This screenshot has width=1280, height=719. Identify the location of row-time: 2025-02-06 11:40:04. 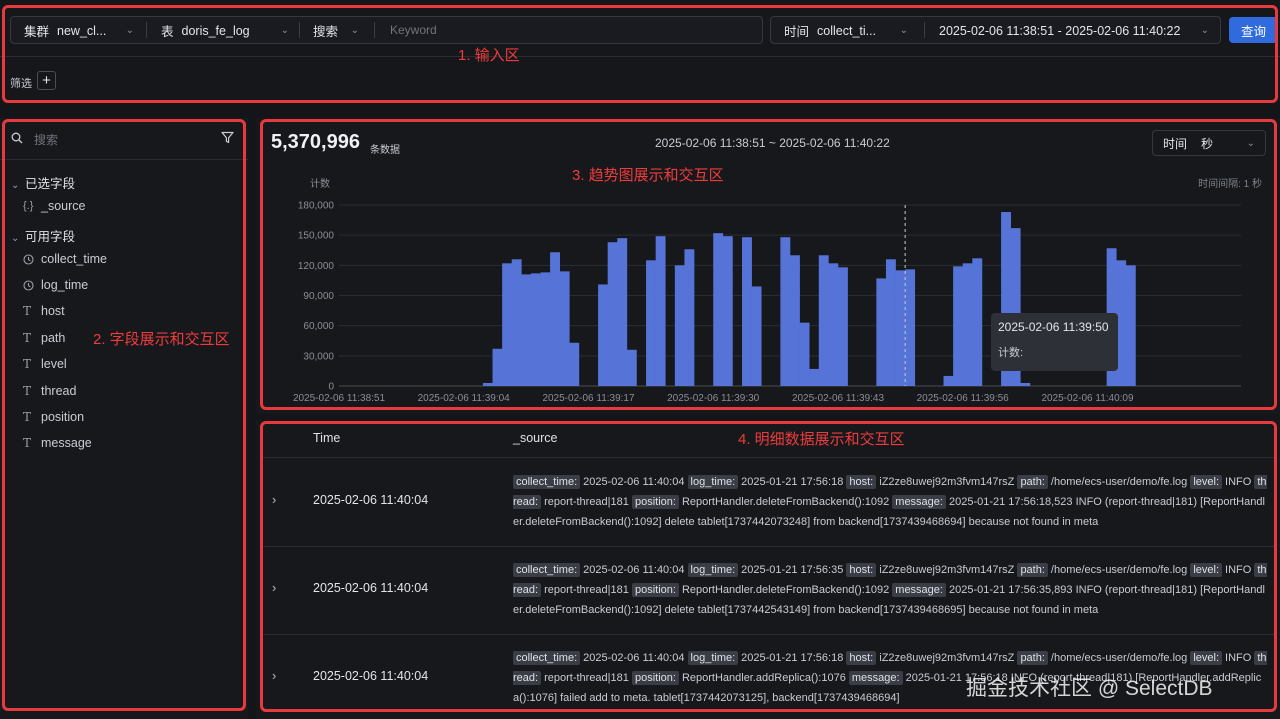
(371, 588).